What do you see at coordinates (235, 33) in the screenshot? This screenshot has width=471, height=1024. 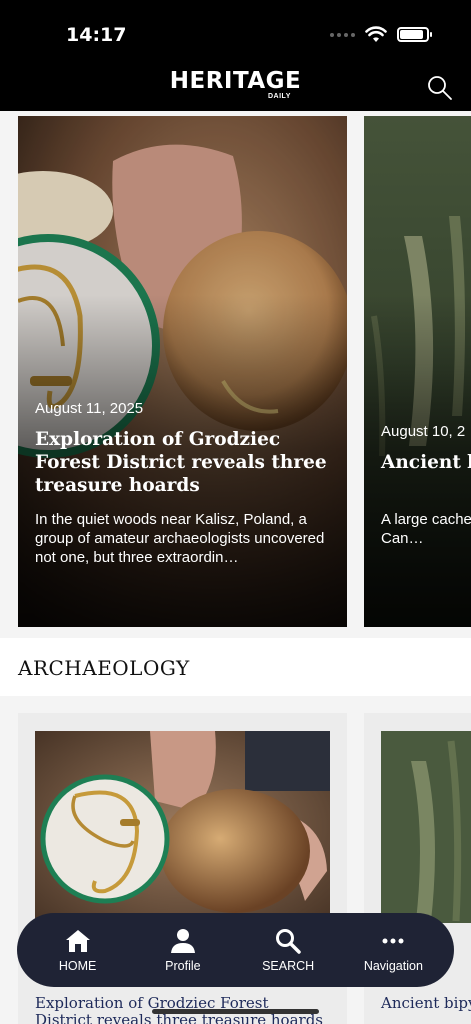 I see `status-bar: 14:17` at bounding box center [235, 33].